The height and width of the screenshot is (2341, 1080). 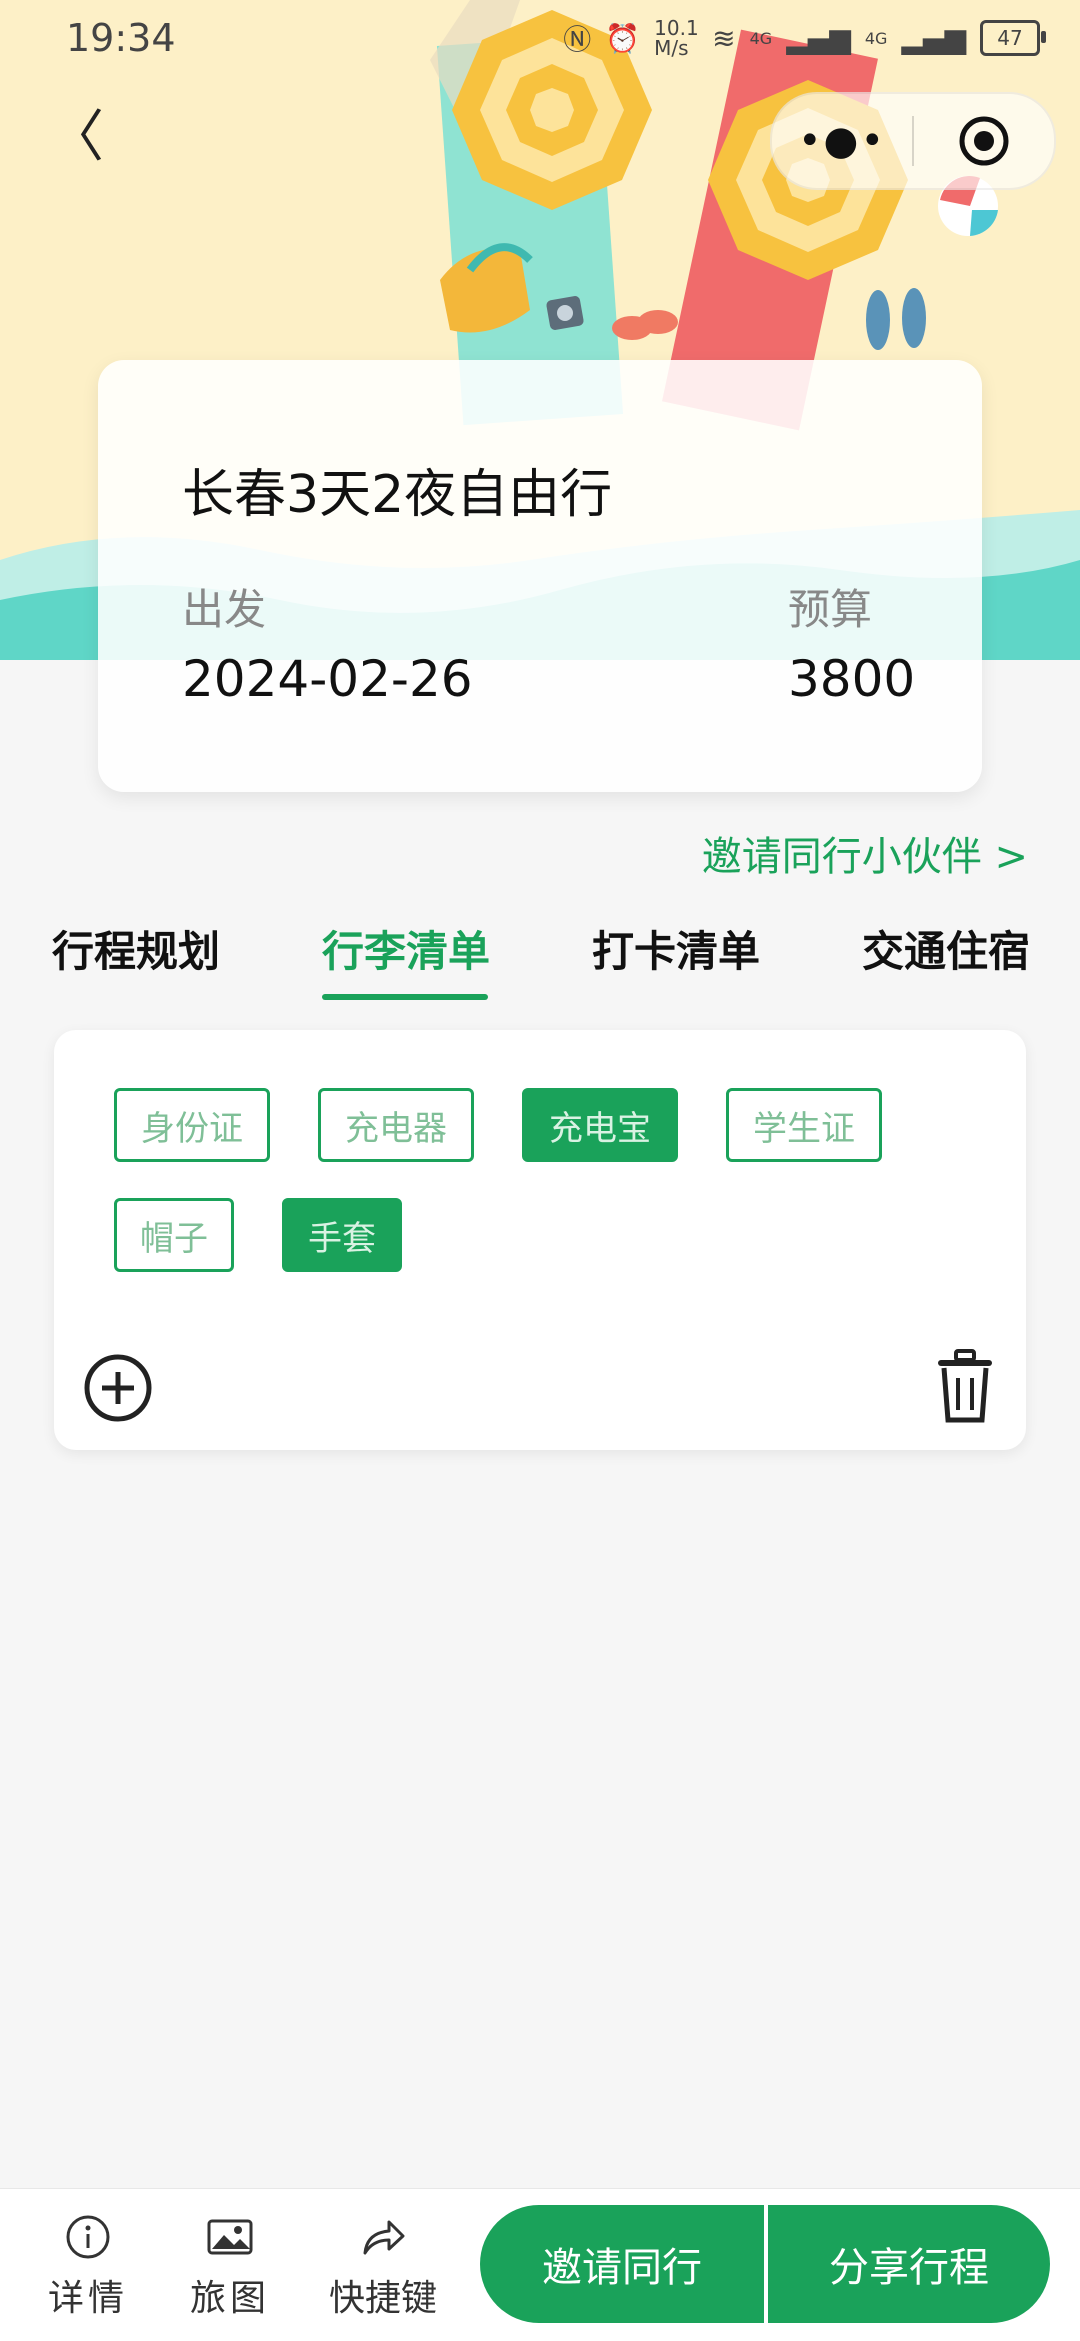 I want to click on details-button: 详情, so click(x=88, y=2267).